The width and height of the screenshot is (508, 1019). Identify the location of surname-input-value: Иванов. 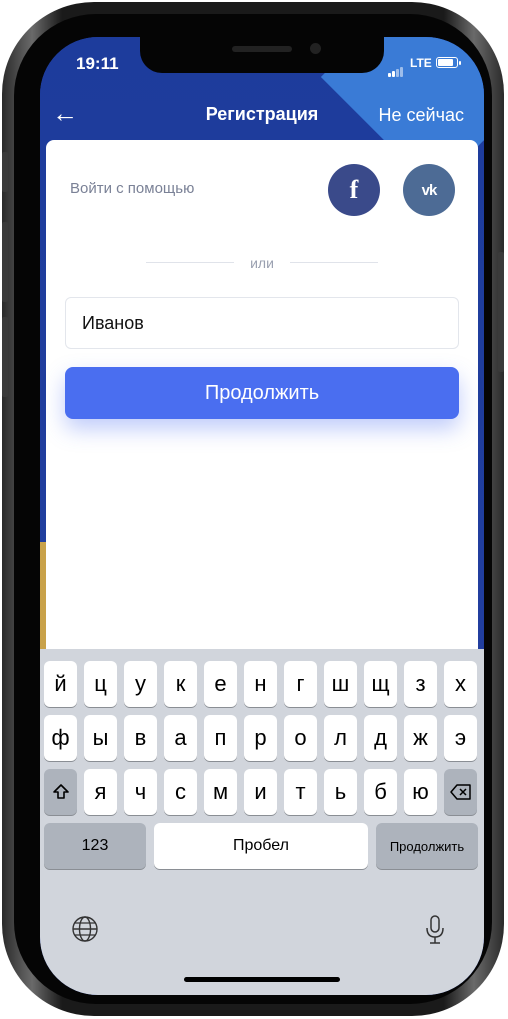
(113, 322).